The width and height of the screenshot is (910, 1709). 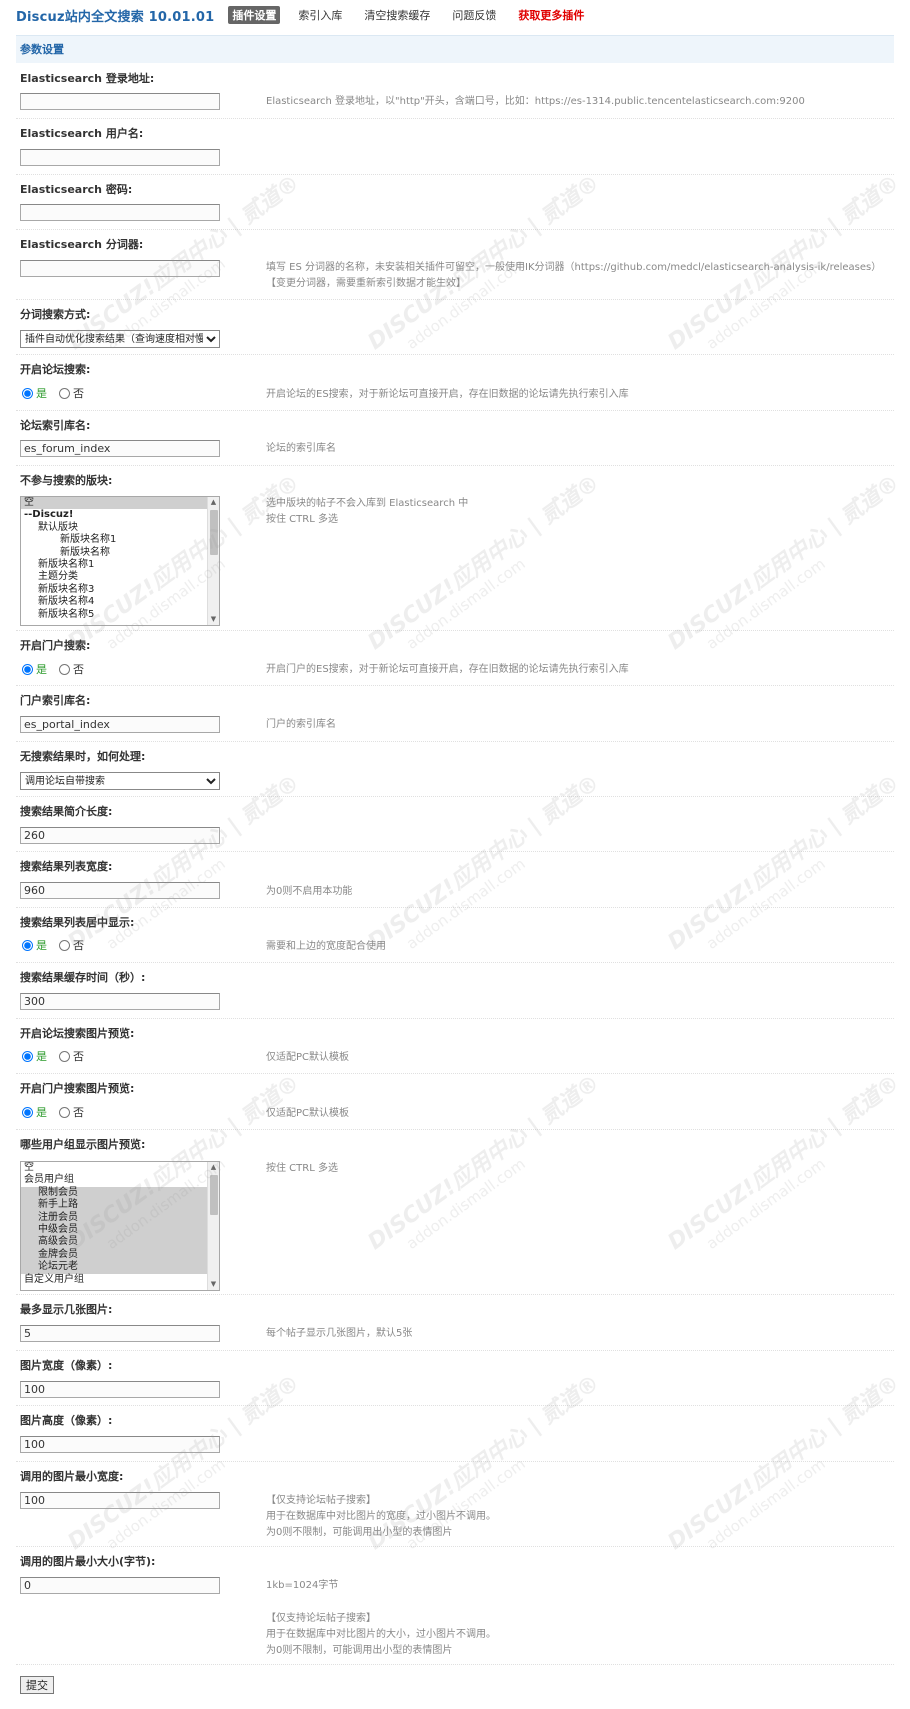 I want to click on field-label: Elasticsearch 分词器:, so click(x=82, y=244).